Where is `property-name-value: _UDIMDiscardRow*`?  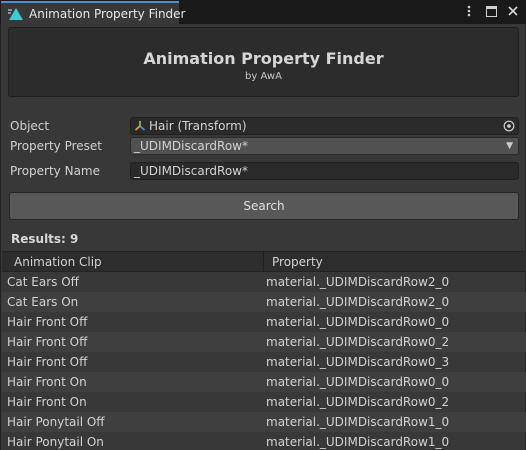
property-name-value: _UDIMDiscardRow* is located at coordinates (191, 171).